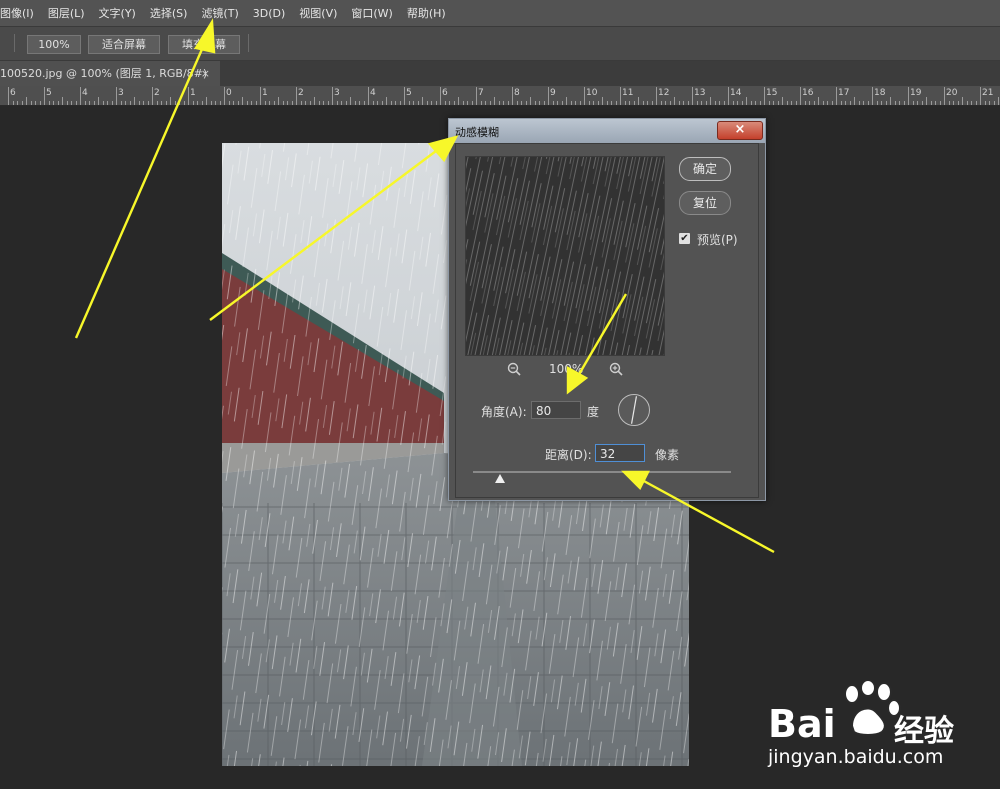 The height and width of the screenshot is (789, 1000). I want to click on tab-close-icon: ×, so click(205, 73).